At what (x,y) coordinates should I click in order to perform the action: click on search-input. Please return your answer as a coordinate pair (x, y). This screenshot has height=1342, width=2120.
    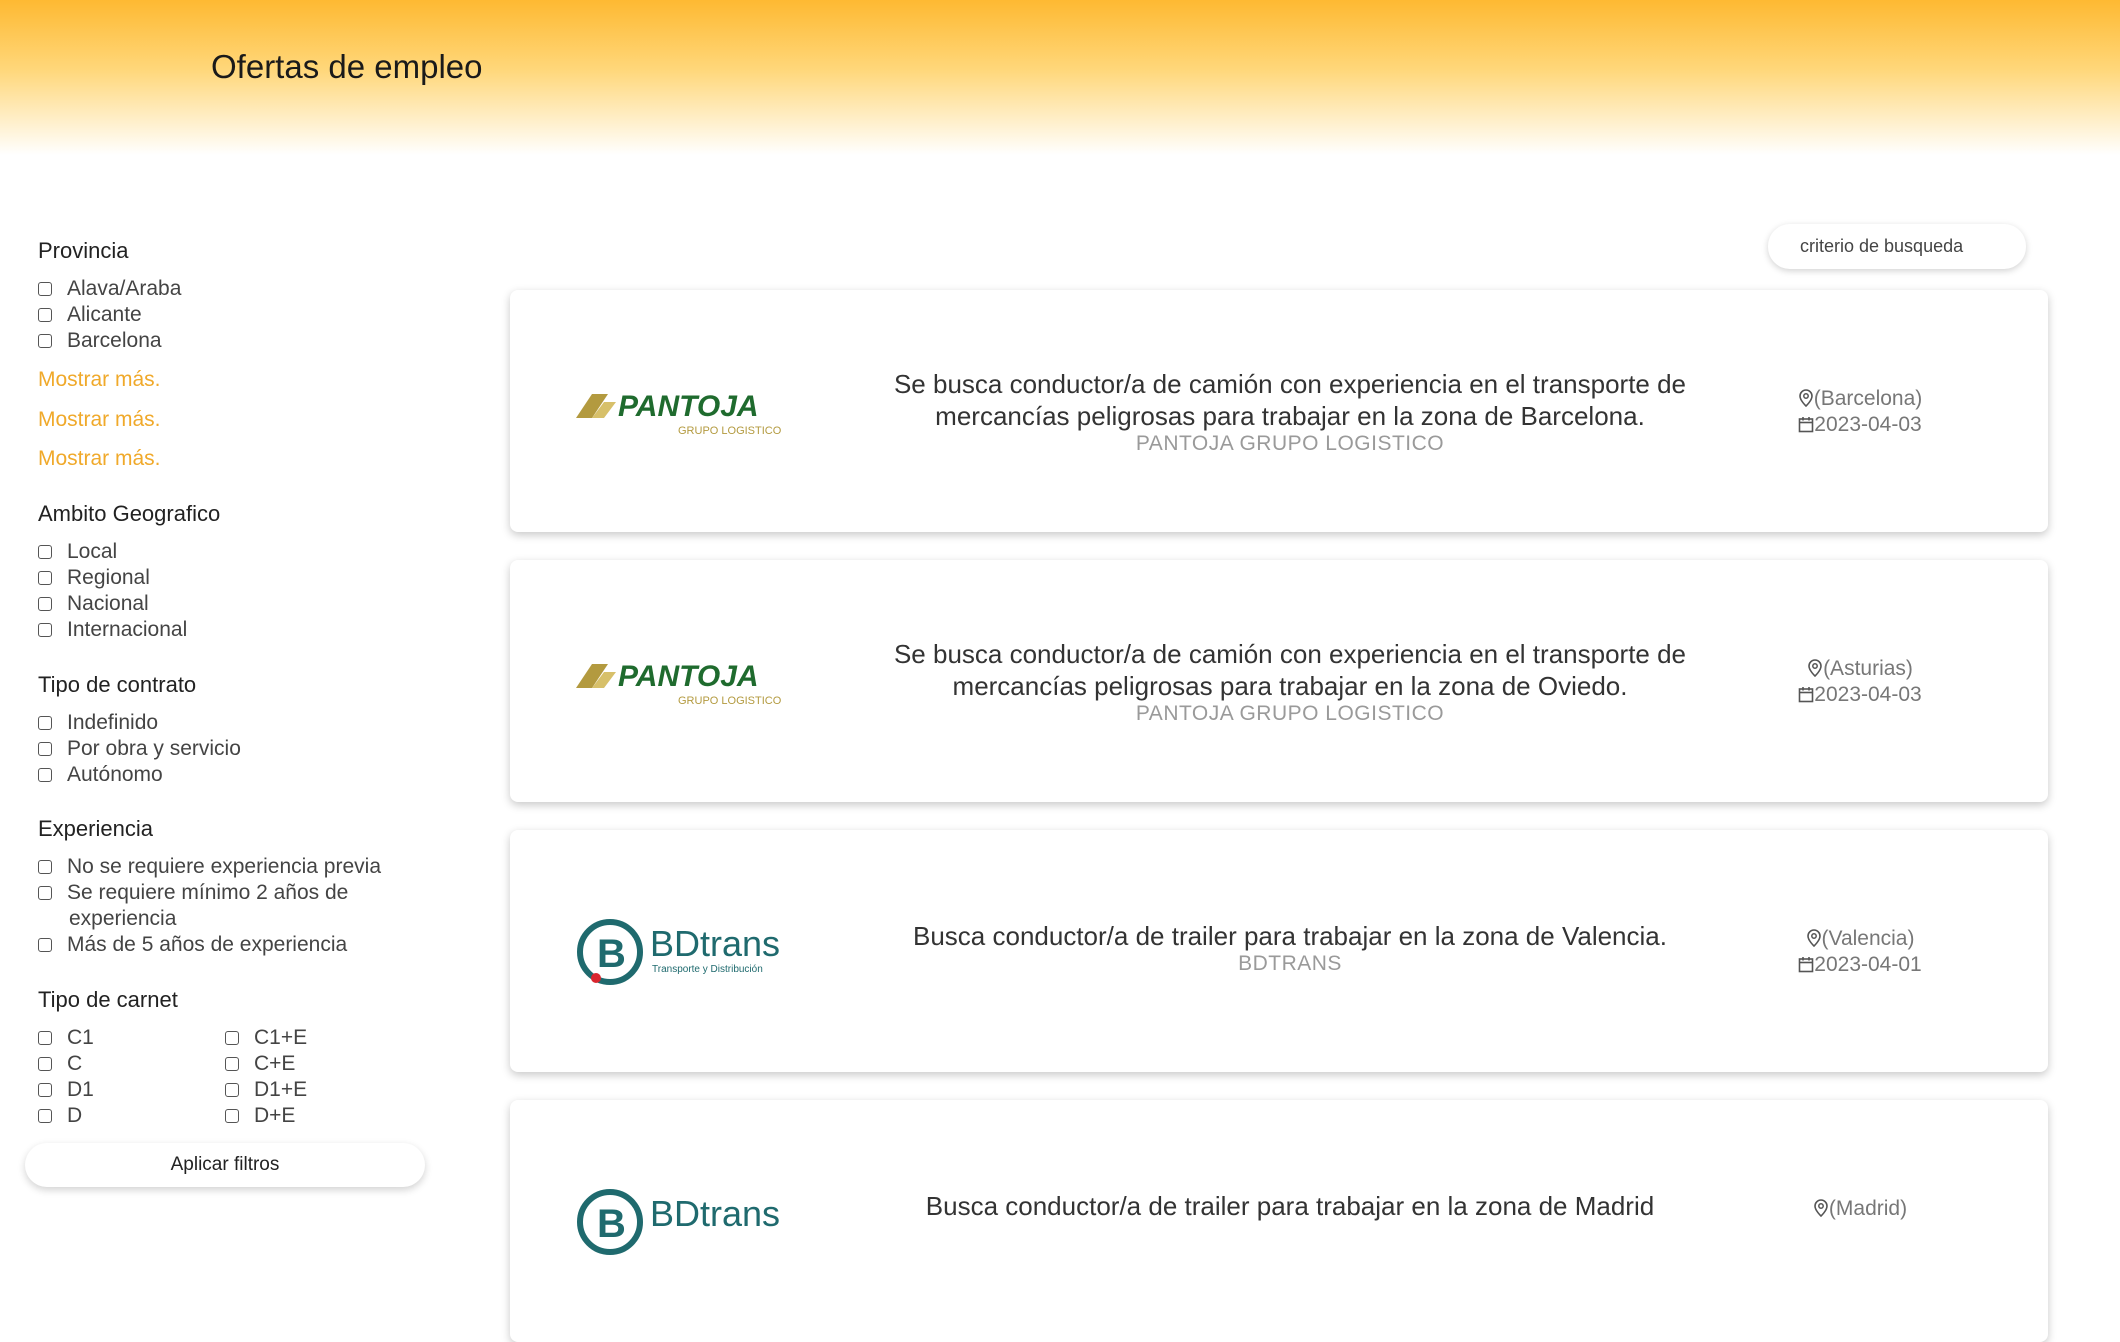
    Looking at the image, I should click on (1897, 246).